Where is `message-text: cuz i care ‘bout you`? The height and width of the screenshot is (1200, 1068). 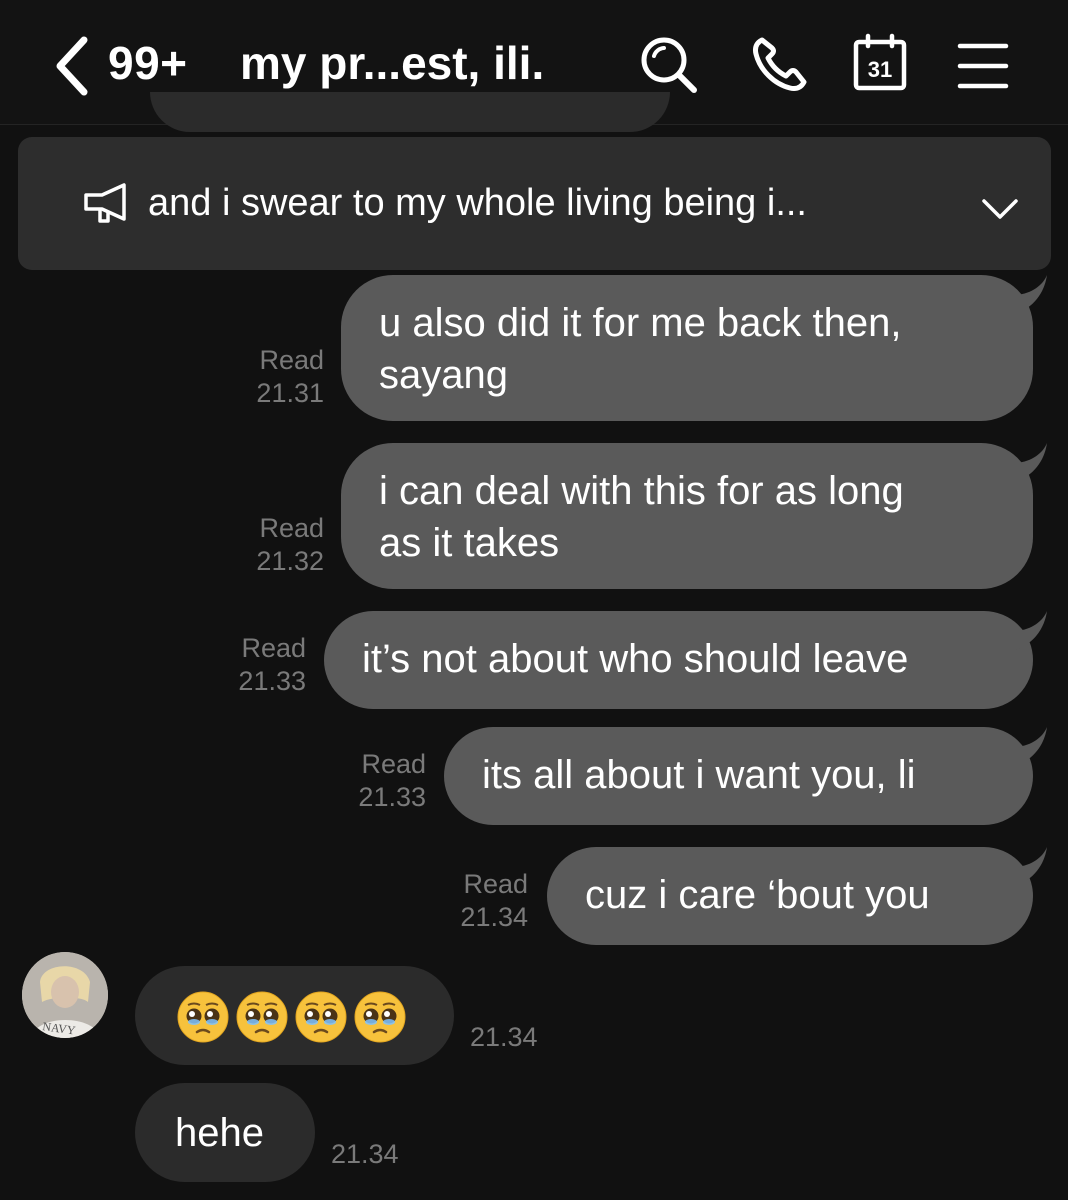 message-text: cuz i care ‘bout you is located at coordinates (757, 895).